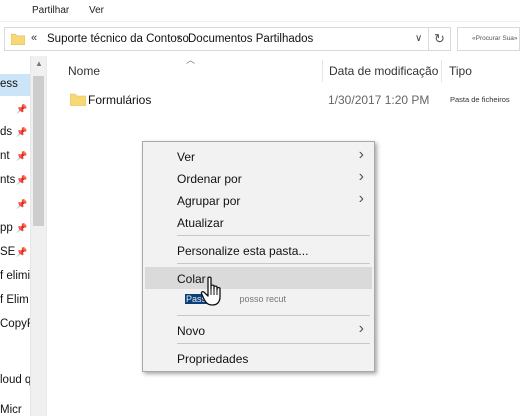  What do you see at coordinates (258, 156) in the screenshot?
I see `menu-item-view: Ver ›` at bounding box center [258, 156].